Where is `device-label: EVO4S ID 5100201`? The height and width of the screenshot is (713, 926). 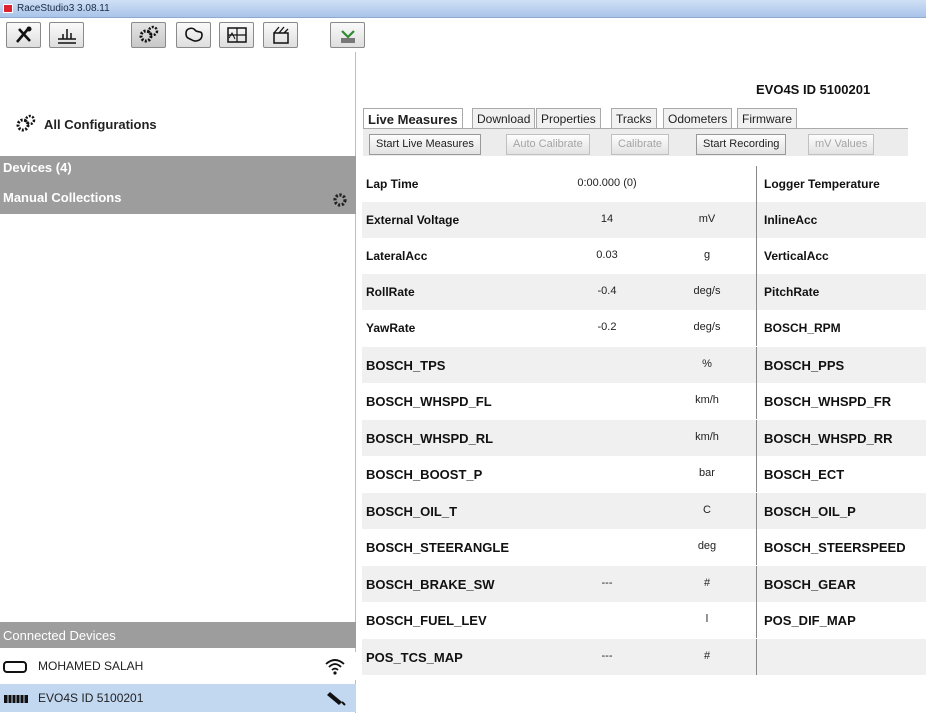
device-label: EVO4S ID 5100201 is located at coordinates (91, 698).